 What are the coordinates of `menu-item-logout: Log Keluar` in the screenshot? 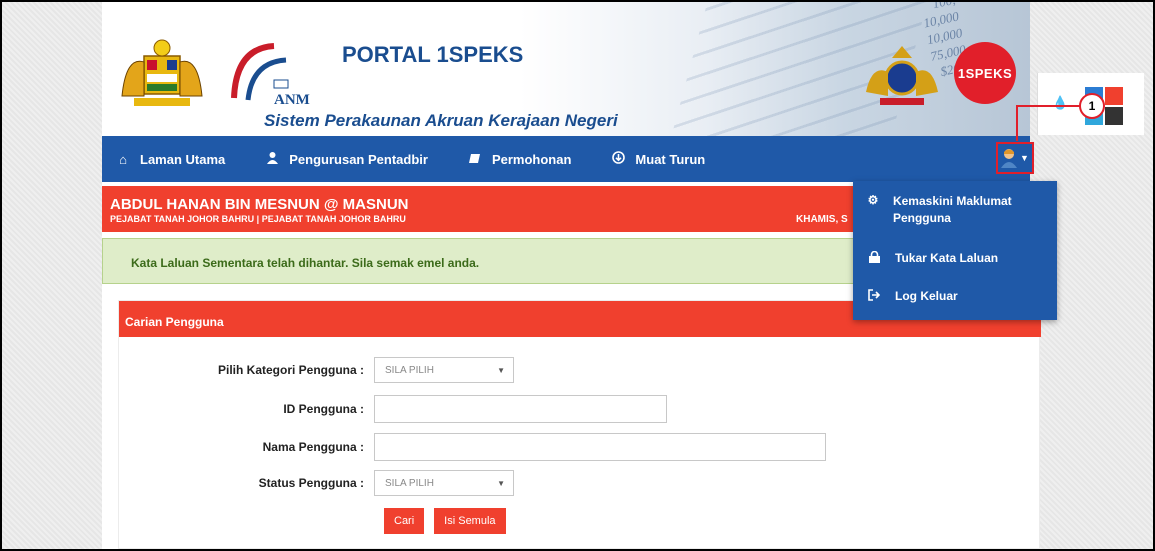 It's located at (912, 296).